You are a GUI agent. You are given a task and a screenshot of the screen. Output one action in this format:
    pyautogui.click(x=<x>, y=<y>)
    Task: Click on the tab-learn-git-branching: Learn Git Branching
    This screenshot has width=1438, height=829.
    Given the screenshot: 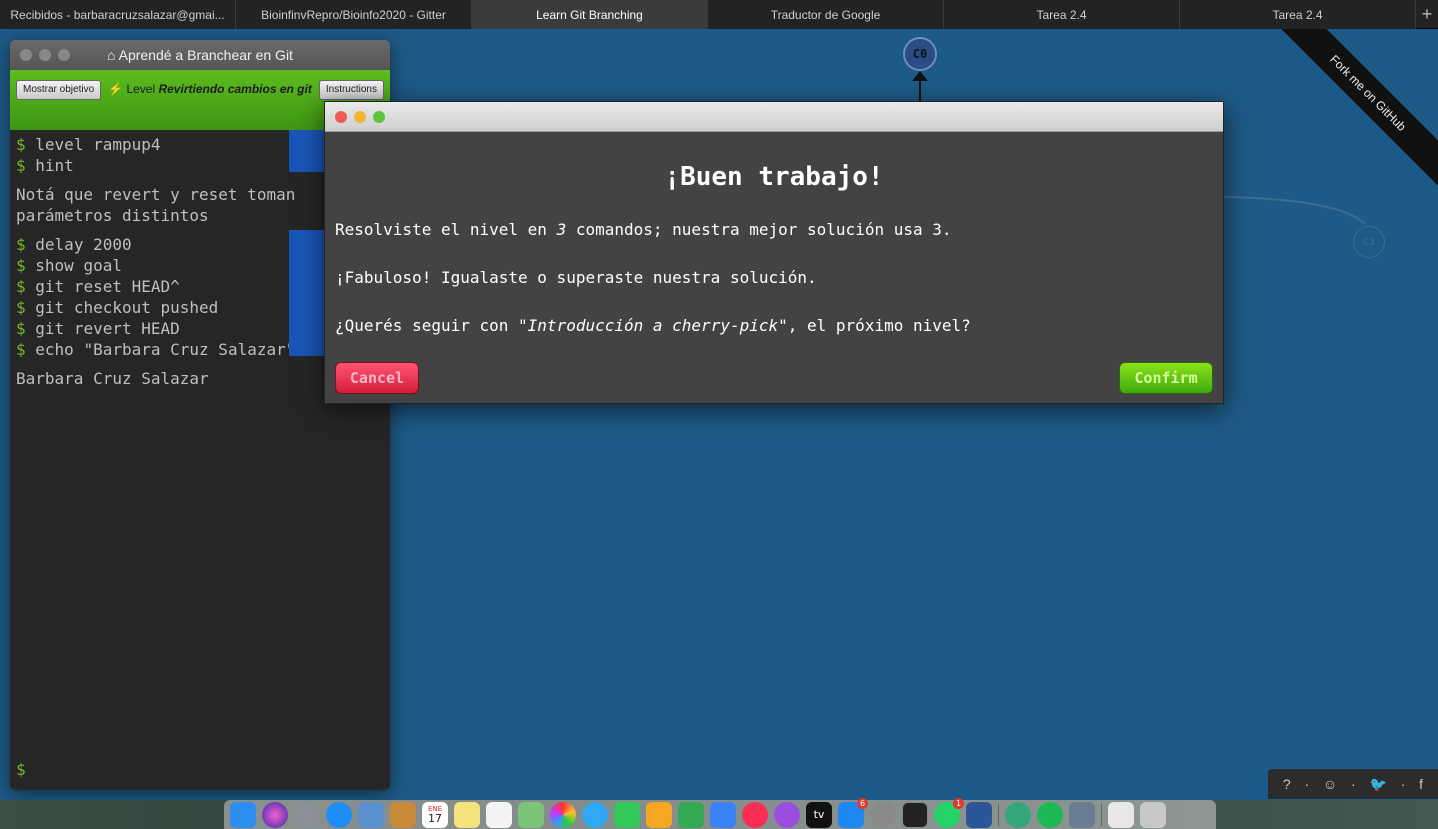 What is the action you would take?
    pyautogui.click(x=590, y=14)
    